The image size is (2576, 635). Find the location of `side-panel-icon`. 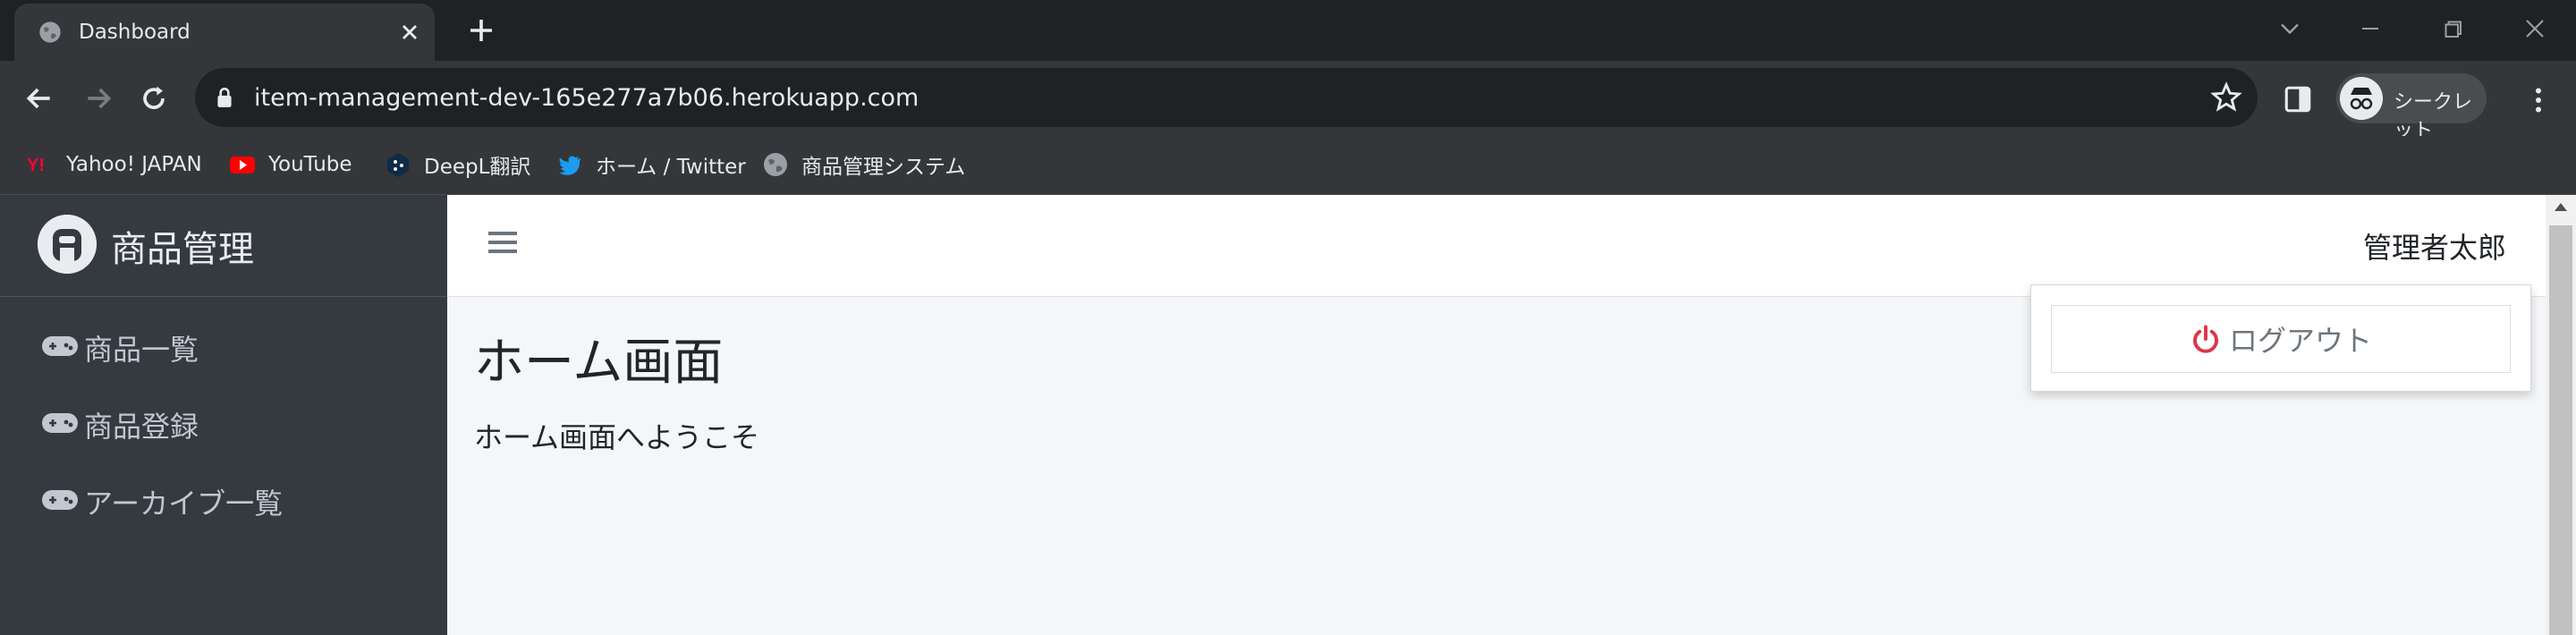

side-panel-icon is located at coordinates (2298, 99).